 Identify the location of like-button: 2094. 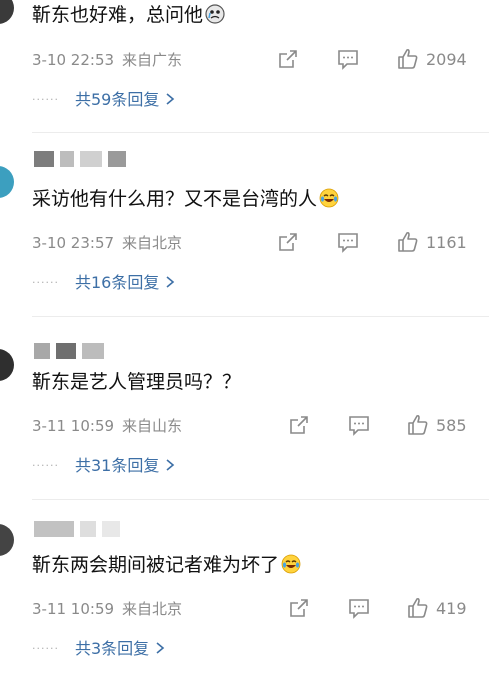
(431, 59).